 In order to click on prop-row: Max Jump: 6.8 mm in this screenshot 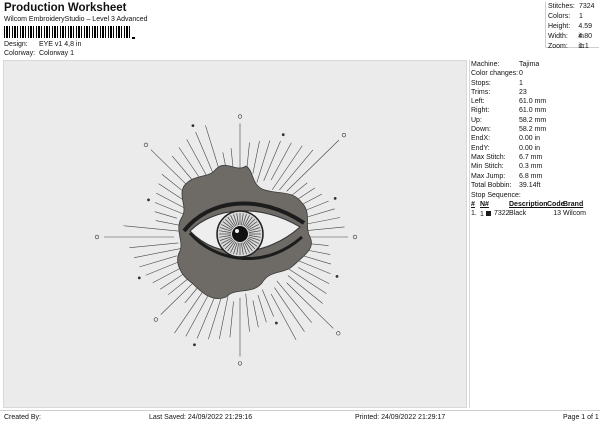, I will do `click(535, 176)`.